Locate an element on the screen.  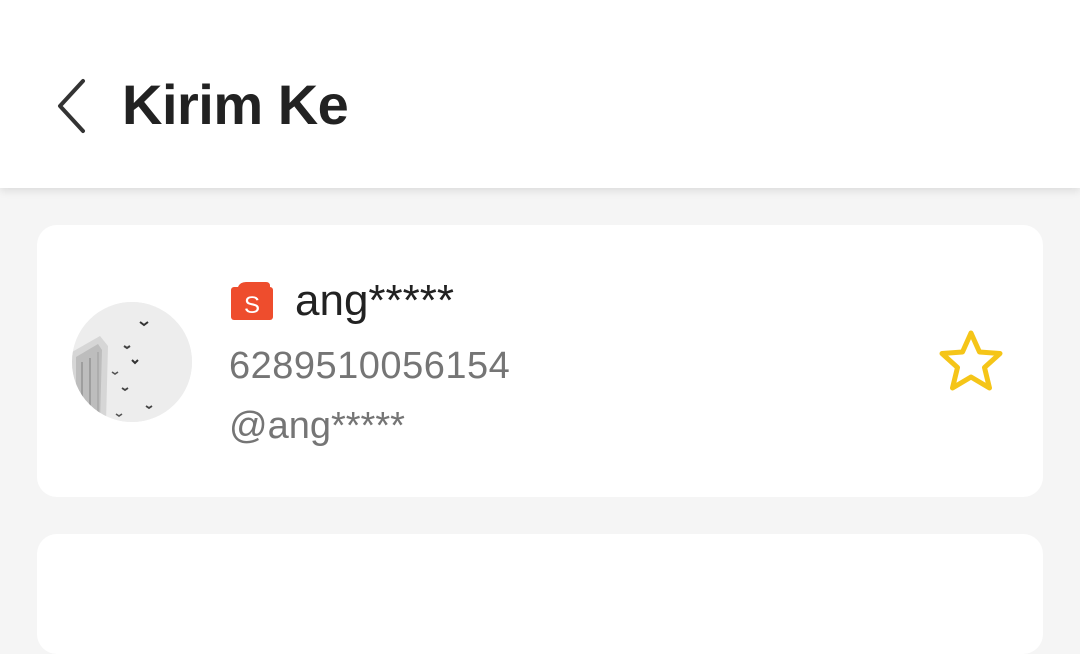
avatar-image is located at coordinates (132, 362).